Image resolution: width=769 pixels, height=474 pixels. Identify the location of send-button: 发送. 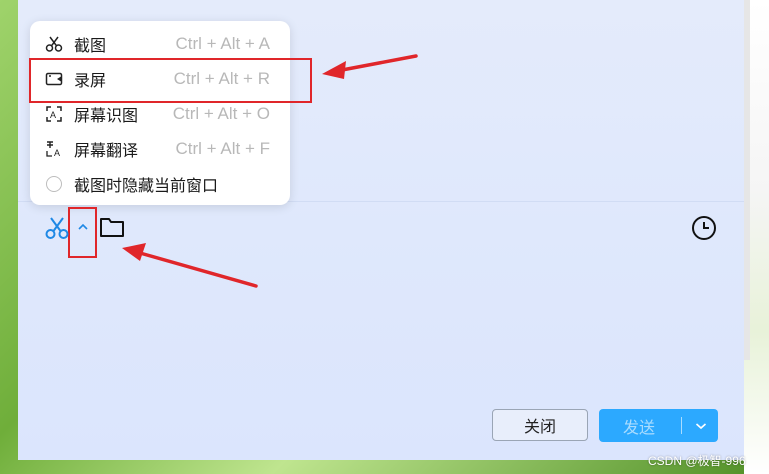
(639, 425).